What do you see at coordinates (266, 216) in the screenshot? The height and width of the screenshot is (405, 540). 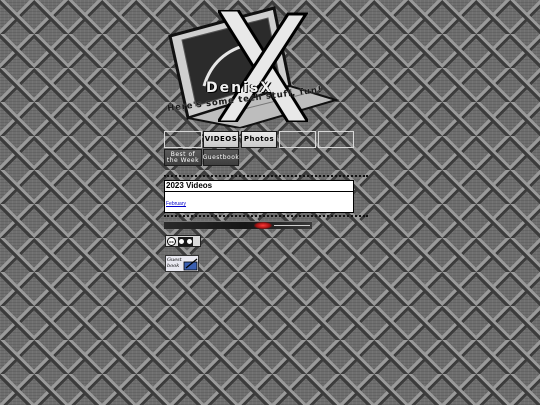 I see `divider-bottom` at bounding box center [266, 216].